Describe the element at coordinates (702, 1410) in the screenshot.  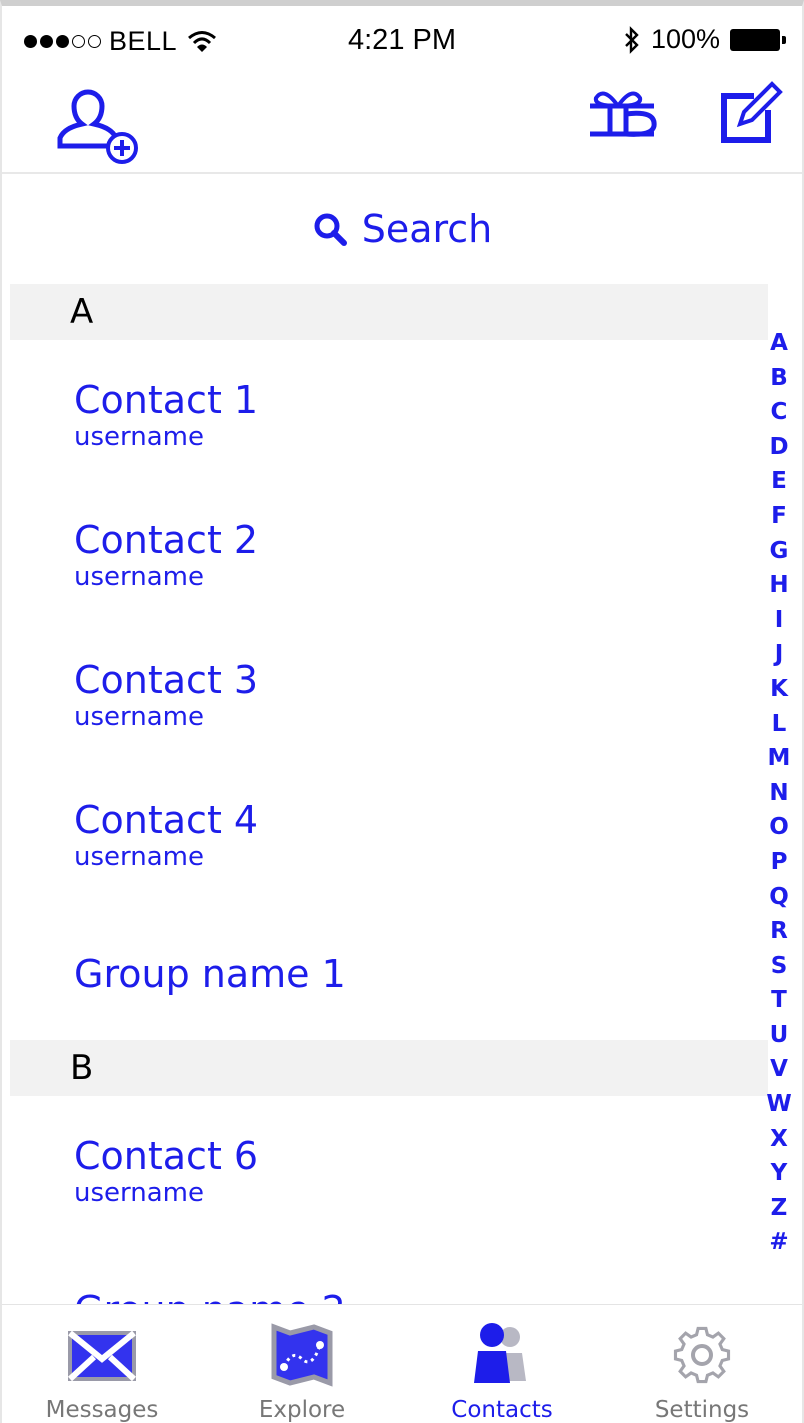
I see `tab-label: Settings` at that location.